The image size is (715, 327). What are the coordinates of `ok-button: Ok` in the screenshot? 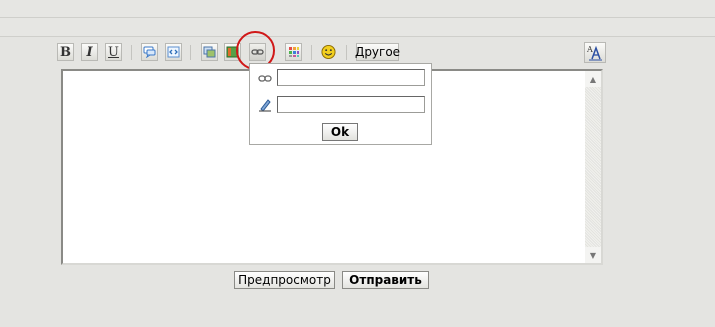 It's located at (340, 132).